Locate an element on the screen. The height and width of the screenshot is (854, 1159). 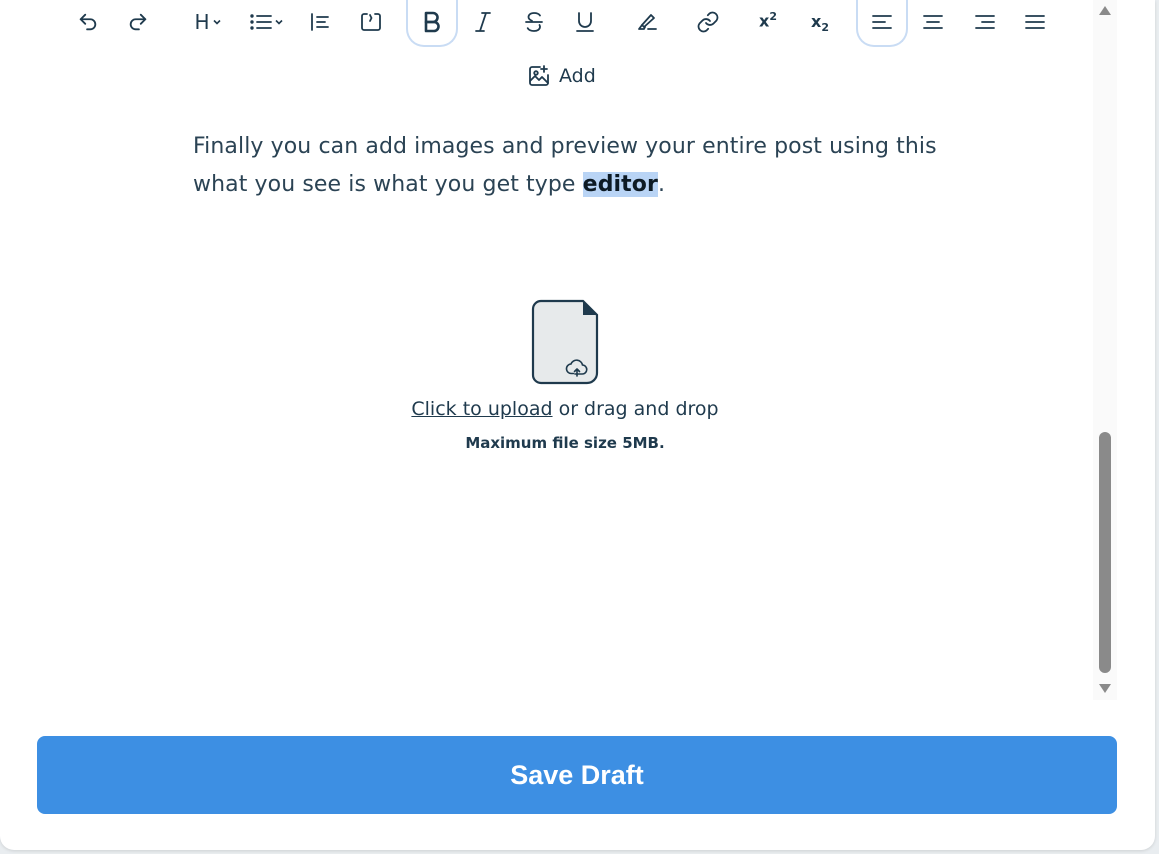
superscript-button: x2 is located at coordinates (768, 22).